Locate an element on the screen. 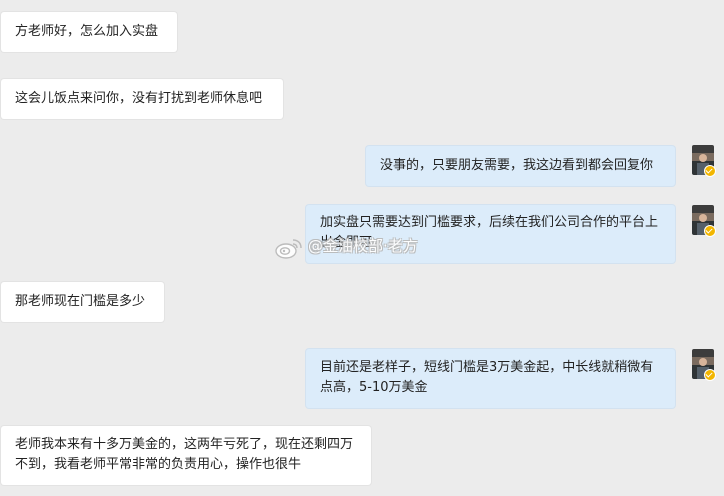 The height and width of the screenshot is (496, 724). message-outgoing: 目前还是老样子，短线门槛是3万美金起，中长线就稍微有点高，5-10万美金 is located at coordinates (490, 378).